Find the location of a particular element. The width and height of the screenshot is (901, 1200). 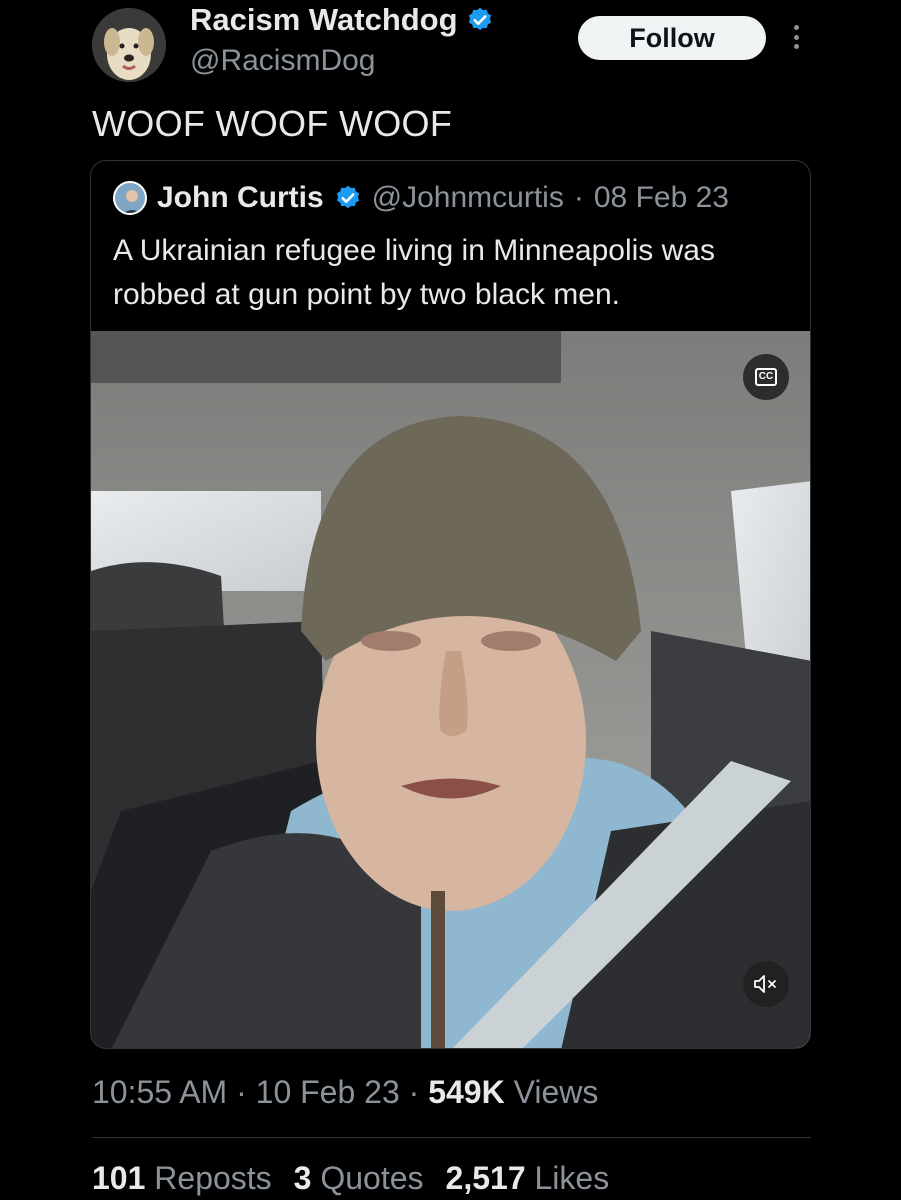

likes-count: 2,517 is located at coordinates (485, 1178).